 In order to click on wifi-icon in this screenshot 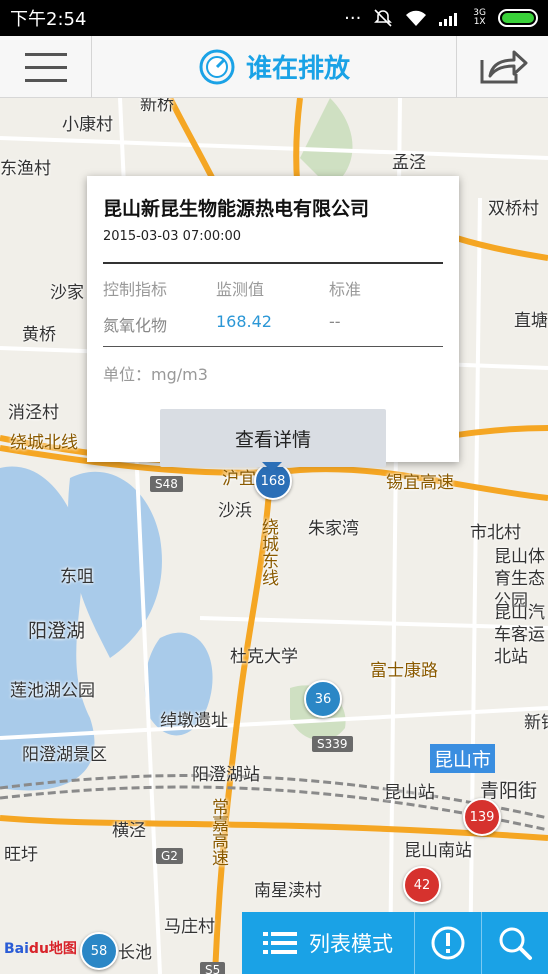, I will do `click(416, 18)`.